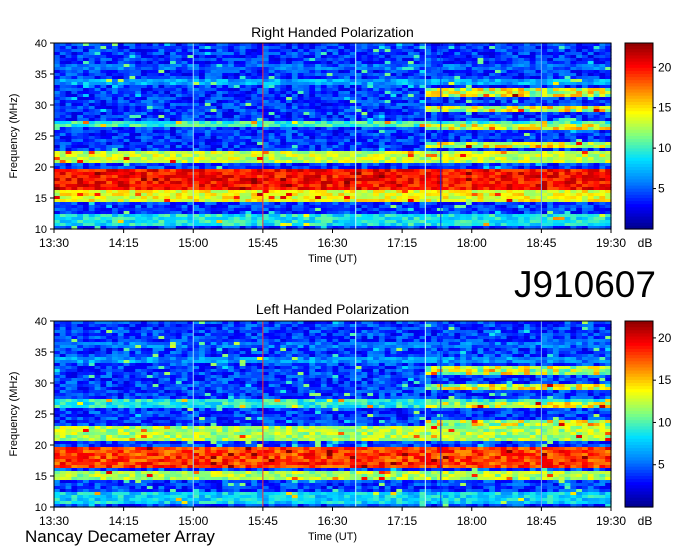 Image resolution: width=680 pixels, height=552 pixels. What do you see at coordinates (585, 284) in the screenshot?
I see `observation-id: J910607` at bounding box center [585, 284].